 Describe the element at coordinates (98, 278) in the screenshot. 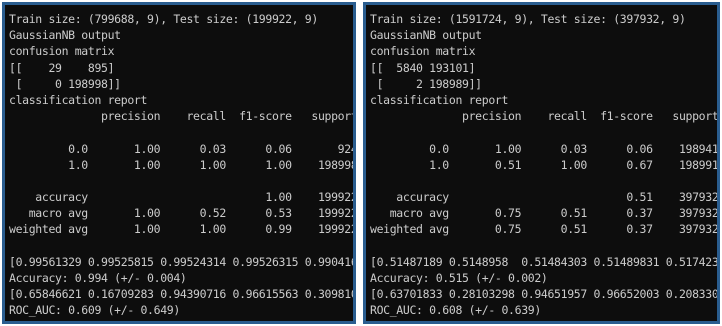

I see `cv-accuracy-summary: Accuracy: 0.994 (+/- 0.004)` at that location.